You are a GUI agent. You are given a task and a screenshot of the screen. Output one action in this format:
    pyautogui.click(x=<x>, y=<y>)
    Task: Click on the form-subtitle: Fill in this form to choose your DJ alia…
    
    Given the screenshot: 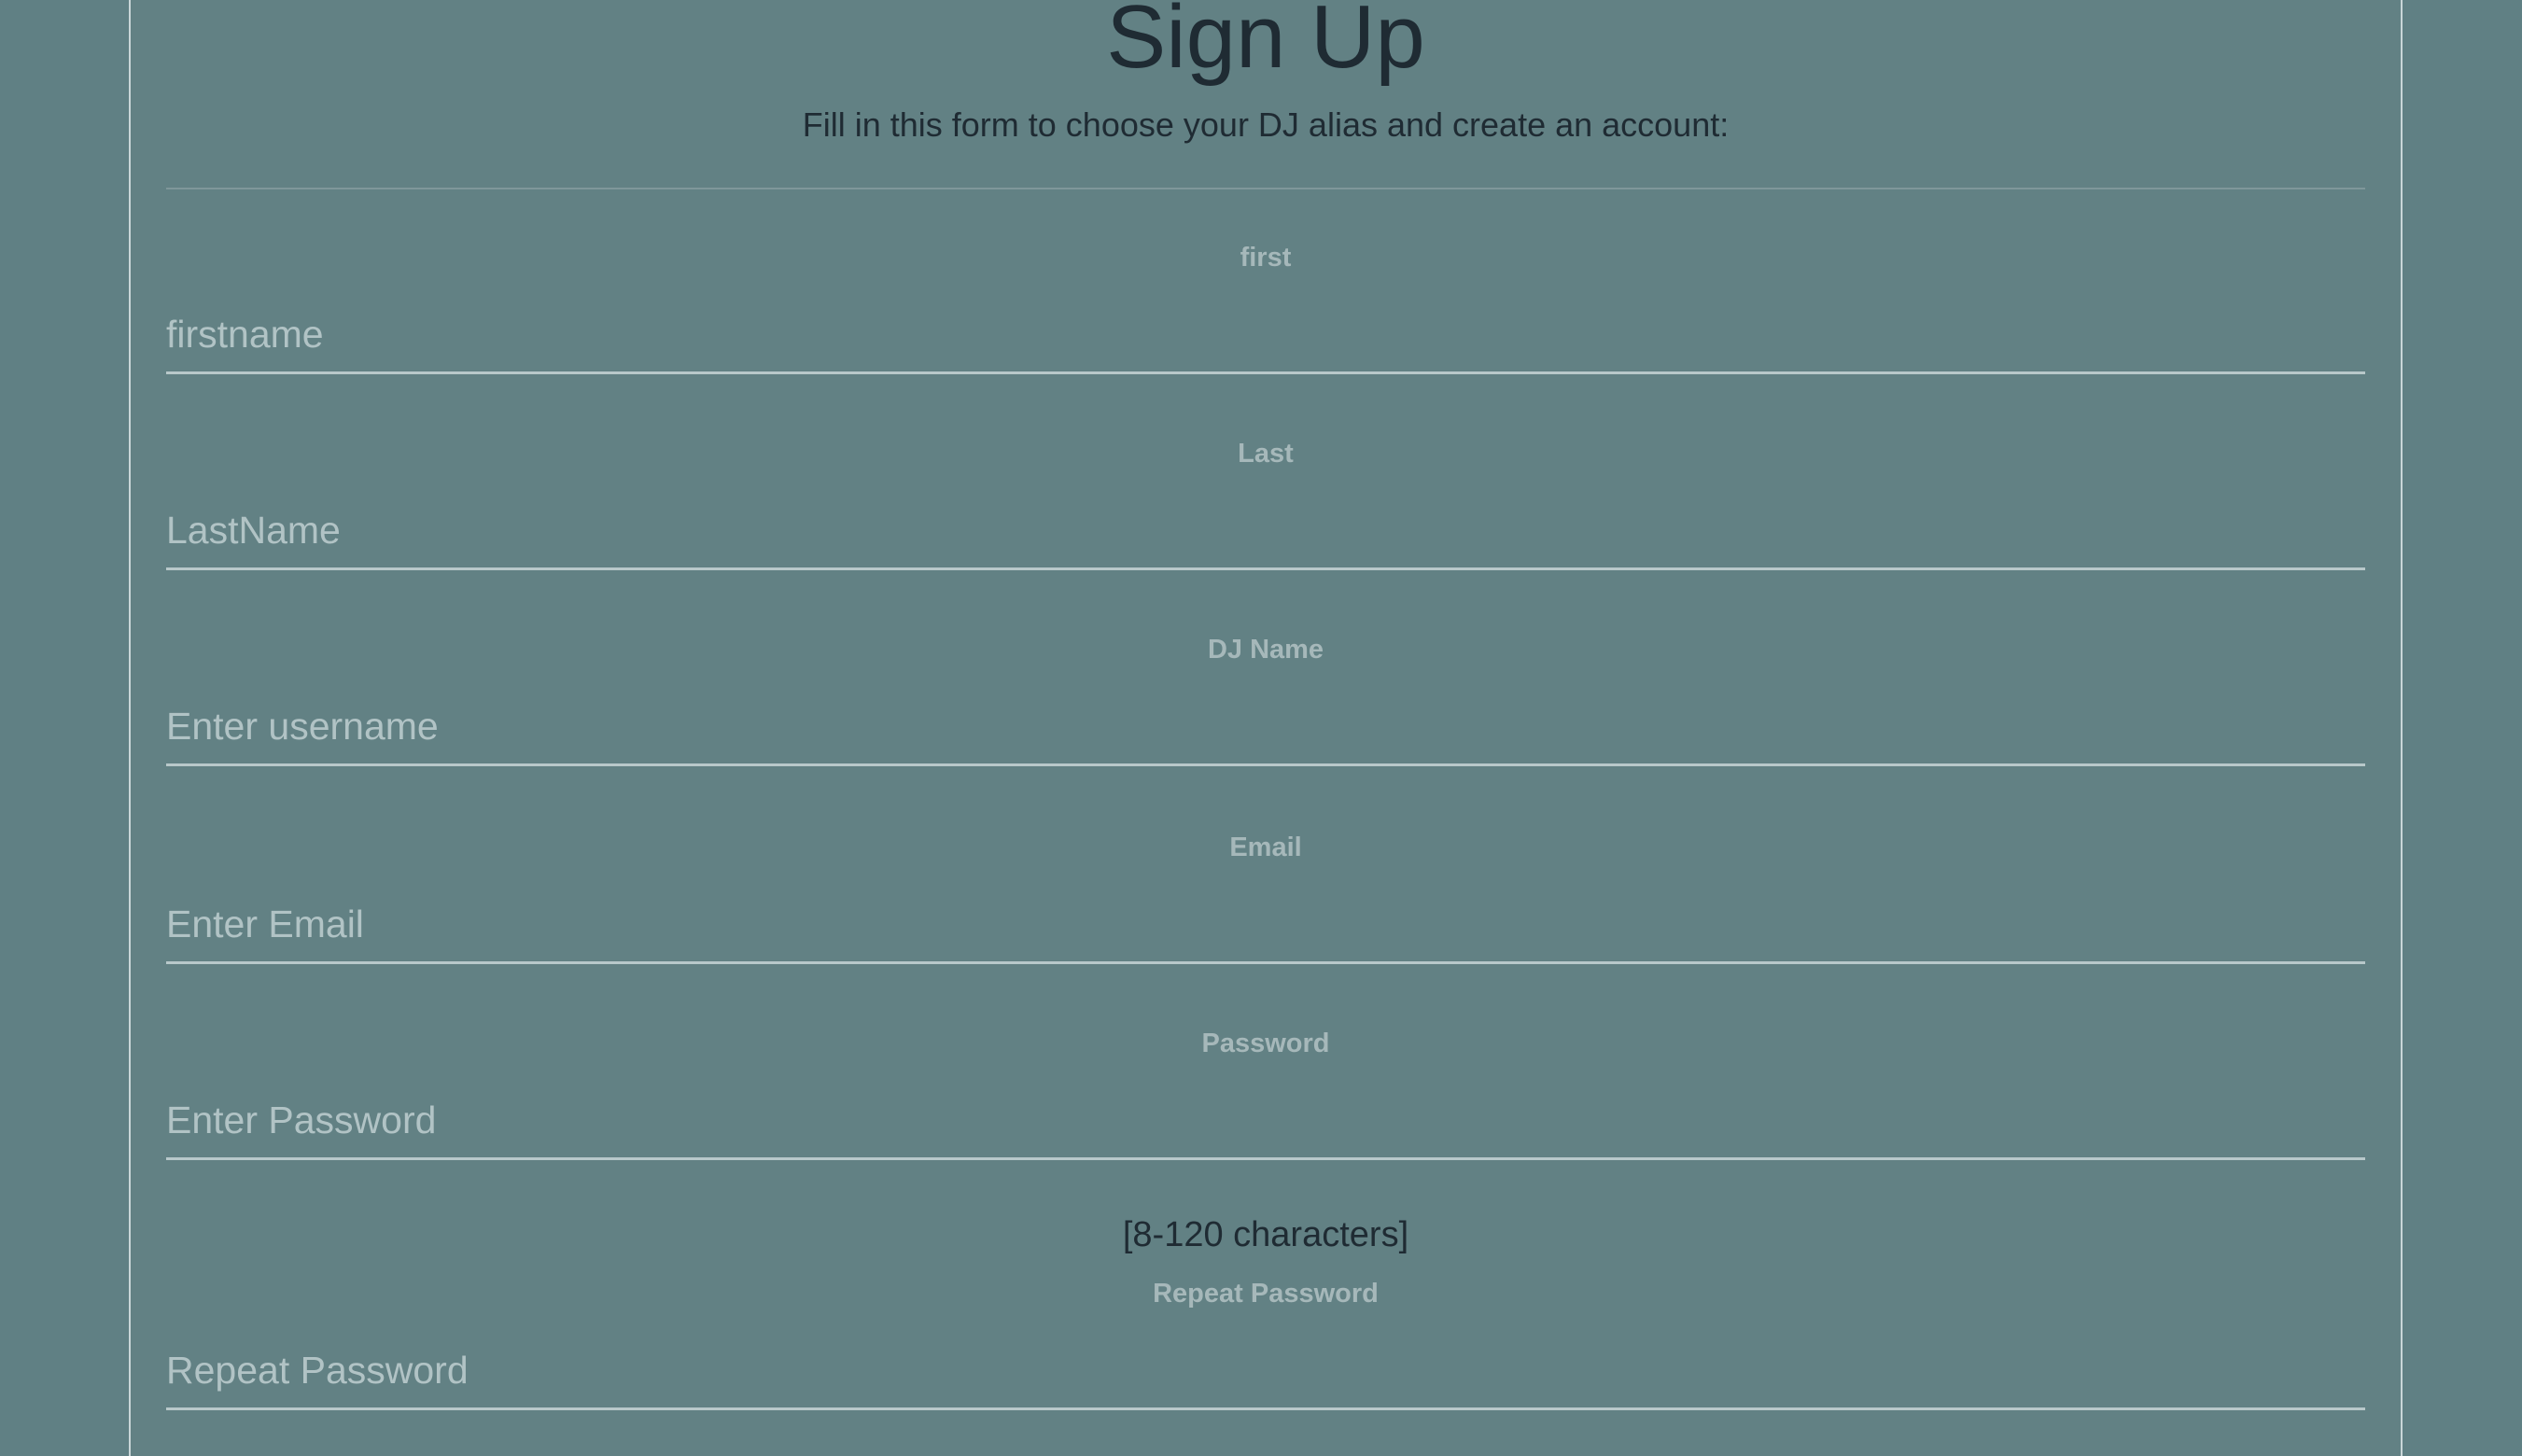 What is the action you would take?
    pyautogui.click(x=1266, y=124)
    